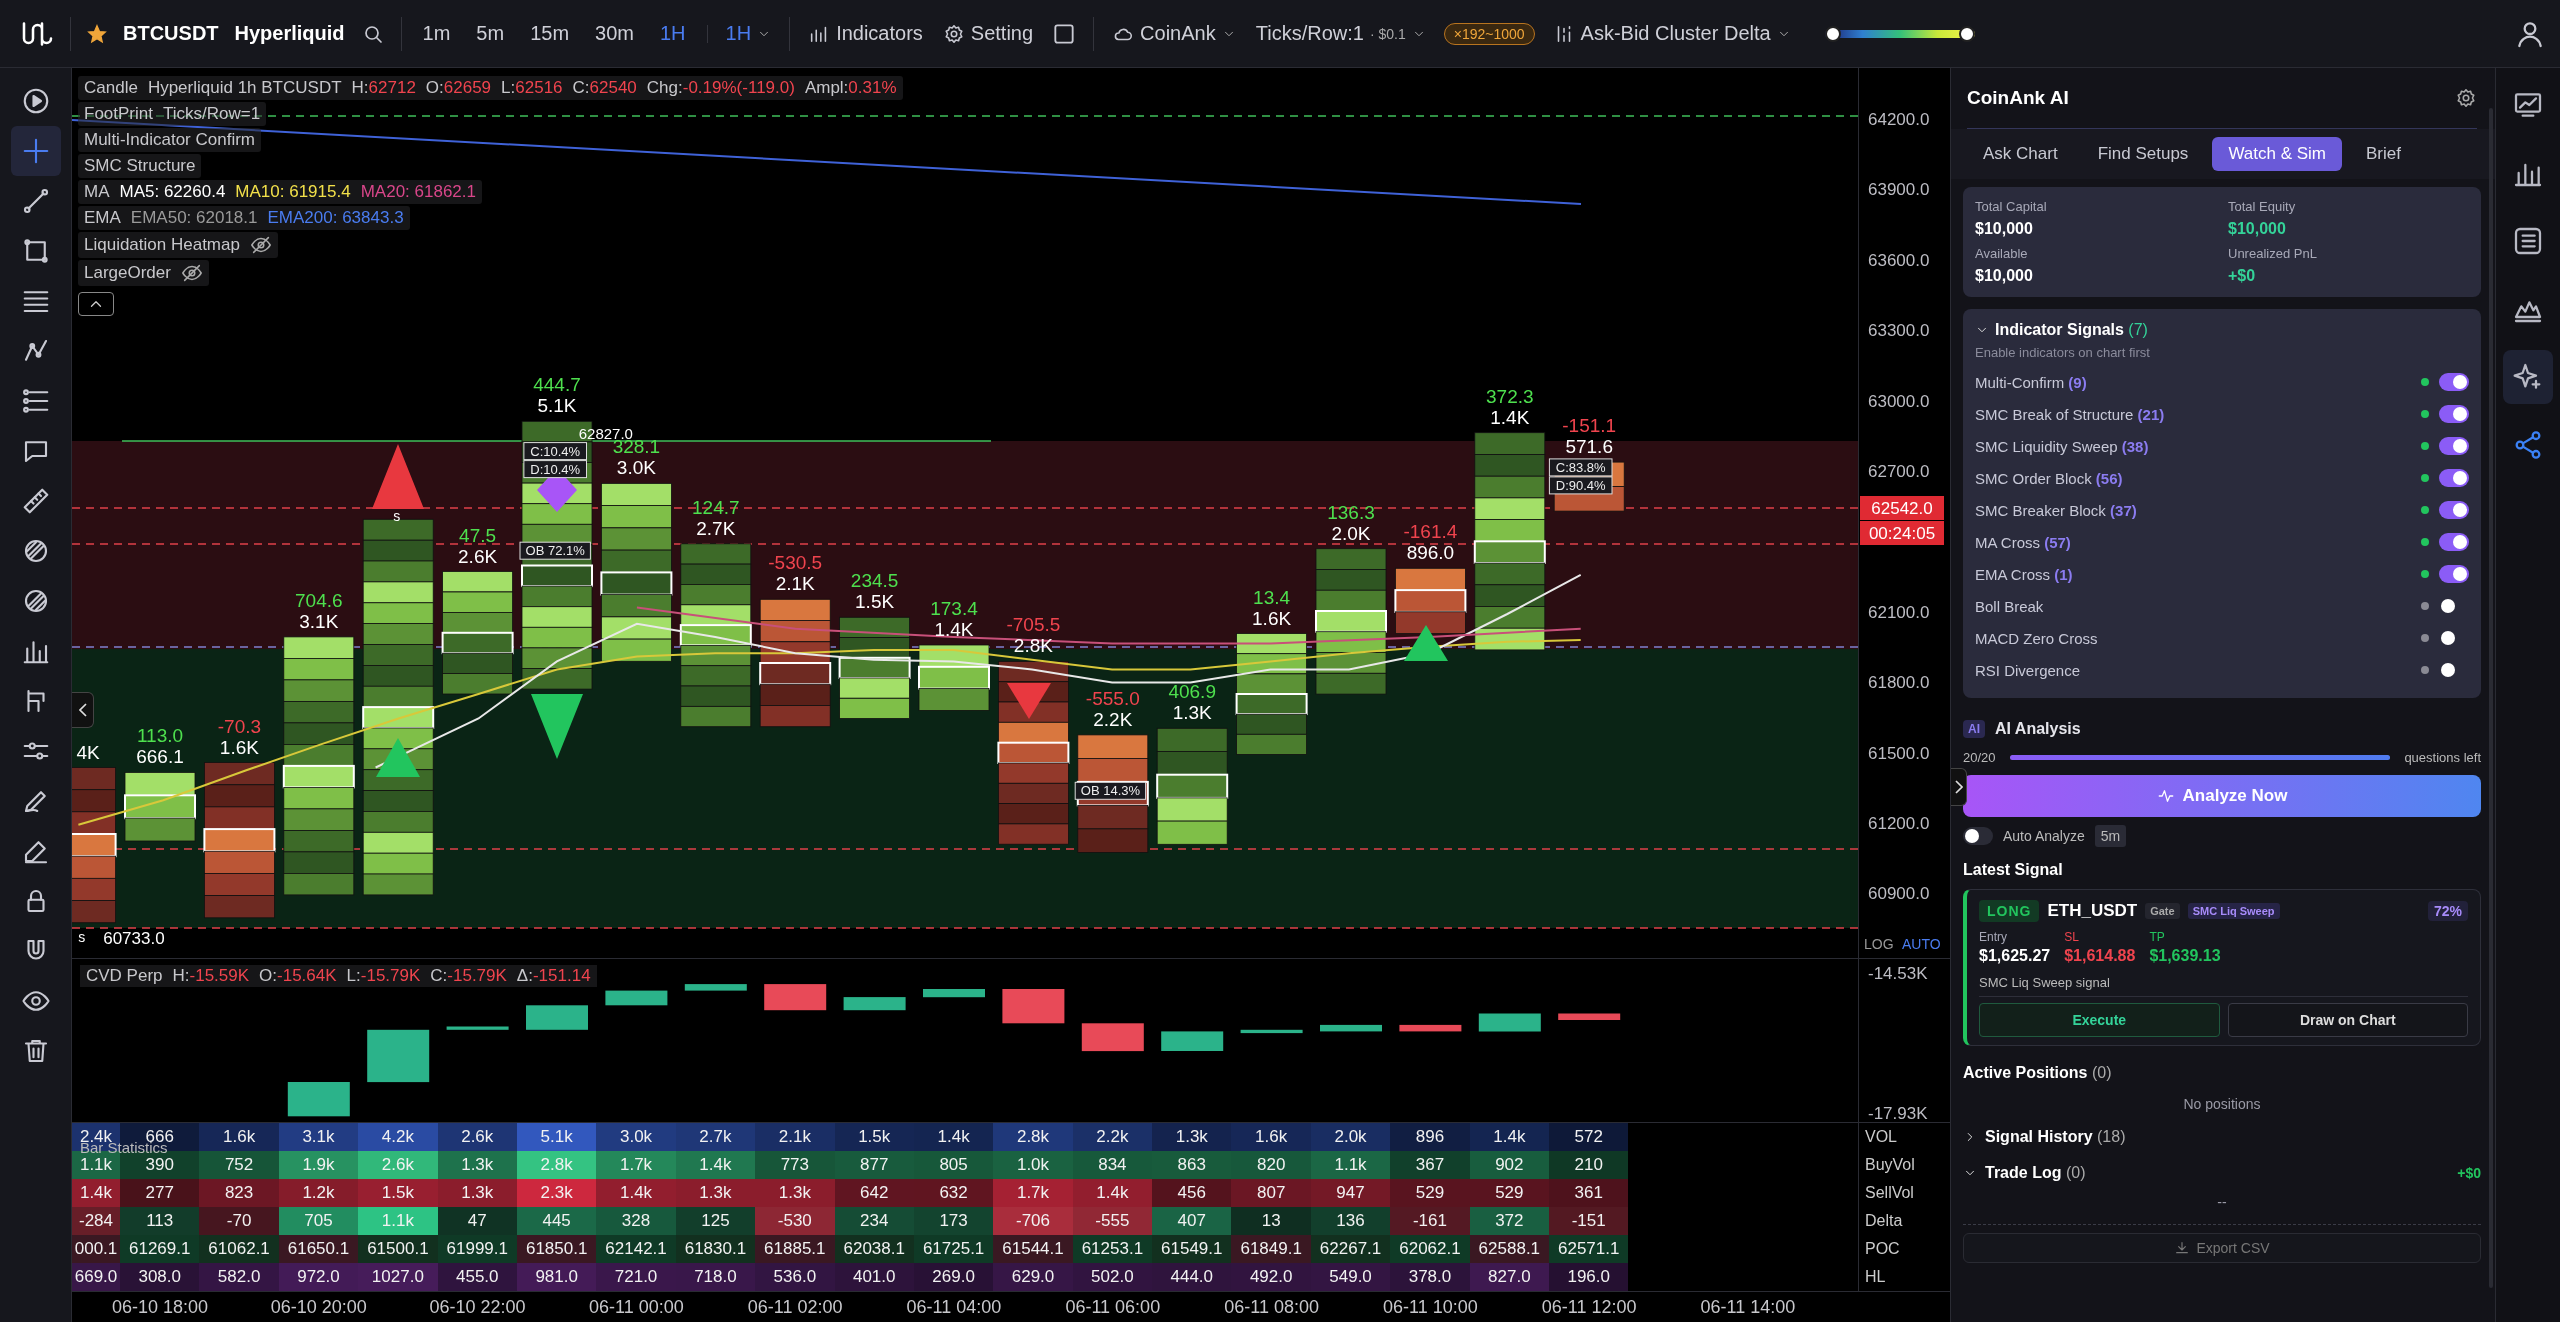 Image resolution: width=2560 pixels, height=1322 pixels. I want to click on price-label: 61200.0, so click(1899, 823).